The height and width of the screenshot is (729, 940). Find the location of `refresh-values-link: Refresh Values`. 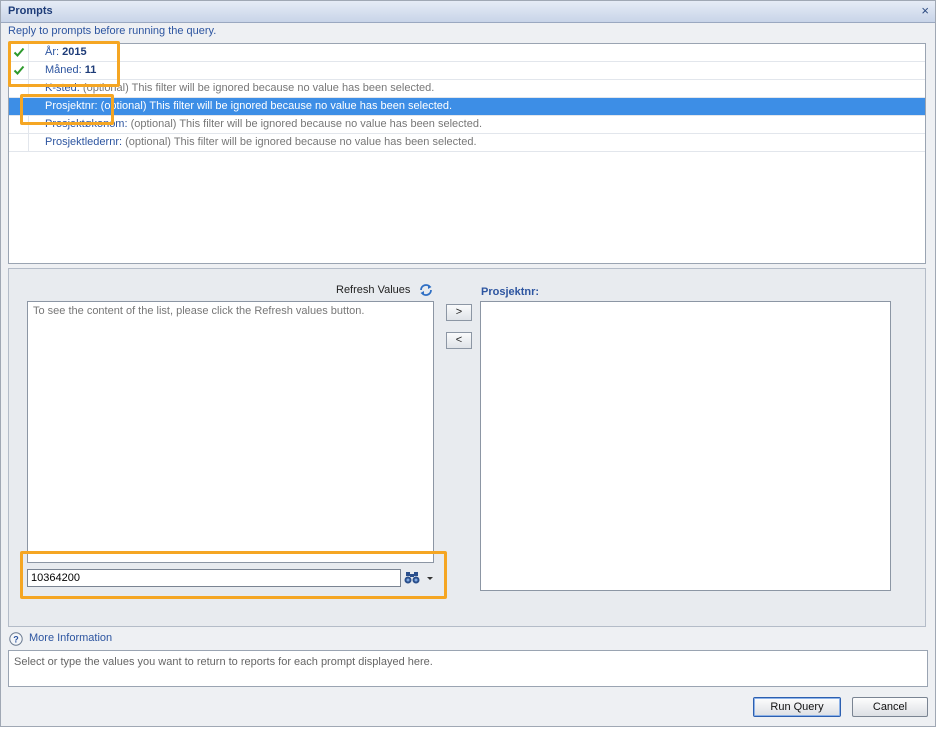

refresh-values-link: Refresh Values is located at coordinates (373, 290).